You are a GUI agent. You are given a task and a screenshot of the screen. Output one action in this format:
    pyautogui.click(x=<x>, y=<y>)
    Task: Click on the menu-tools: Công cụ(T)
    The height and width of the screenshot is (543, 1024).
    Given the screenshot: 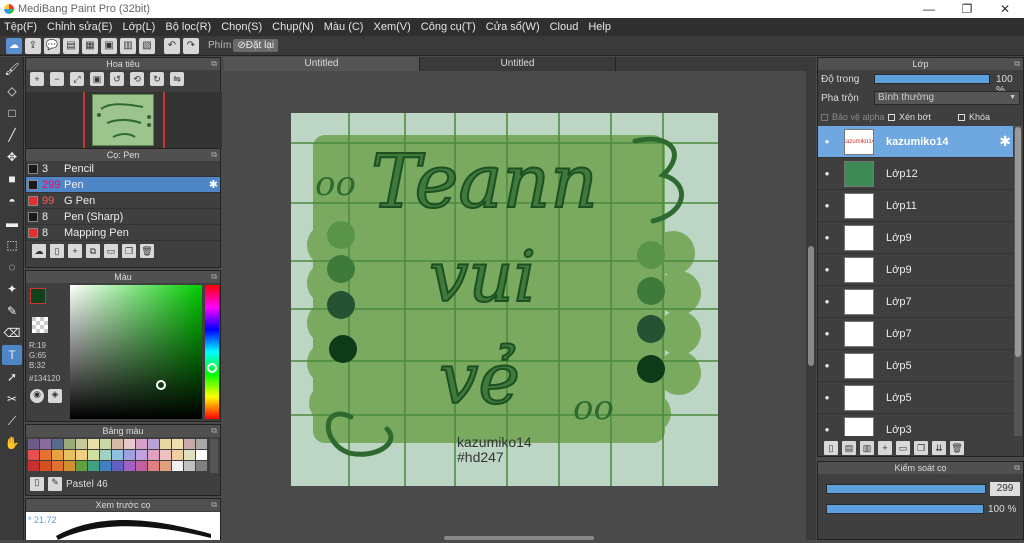 What is the action you would take?
    pyautogui.click(x=448, y=27)
    